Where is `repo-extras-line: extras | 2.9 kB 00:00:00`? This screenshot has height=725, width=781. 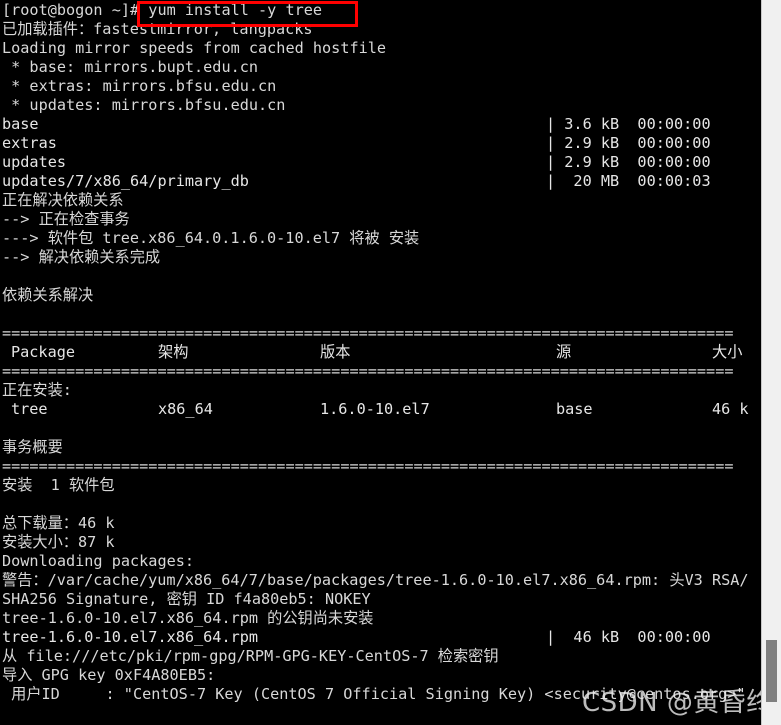
repo-extras-line: extras | 2.9 kB 00:00:00 is located at coordinates (380, 143).